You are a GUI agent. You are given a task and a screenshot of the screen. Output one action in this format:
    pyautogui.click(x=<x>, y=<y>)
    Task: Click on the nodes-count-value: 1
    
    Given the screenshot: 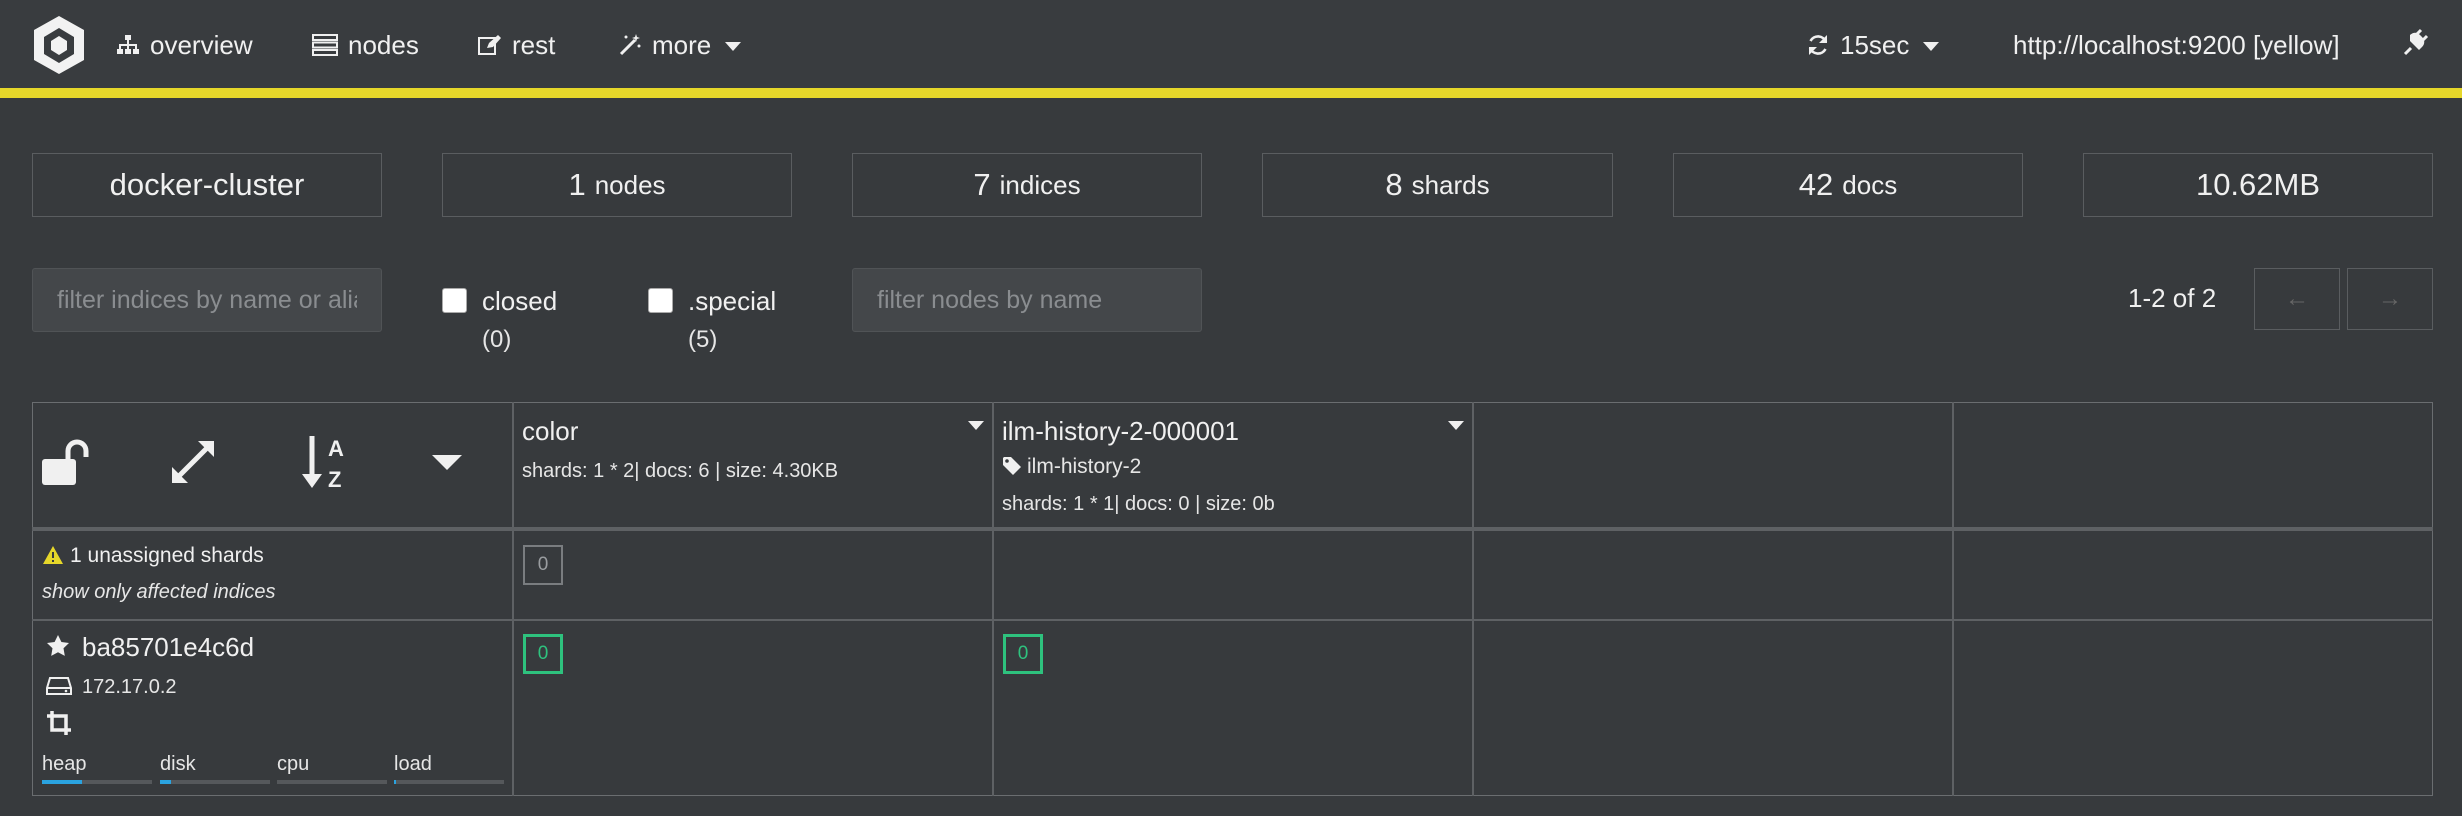 What is the action you would take?
    pyautogui.click(x=577, y=184)
    